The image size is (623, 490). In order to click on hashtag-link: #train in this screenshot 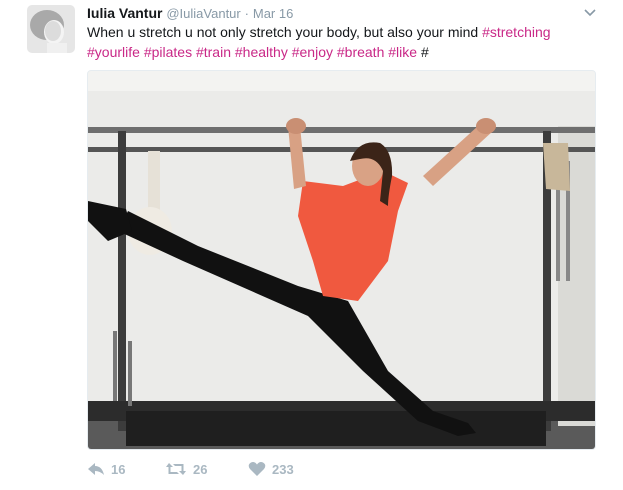, I will do `click(213, 52)`.